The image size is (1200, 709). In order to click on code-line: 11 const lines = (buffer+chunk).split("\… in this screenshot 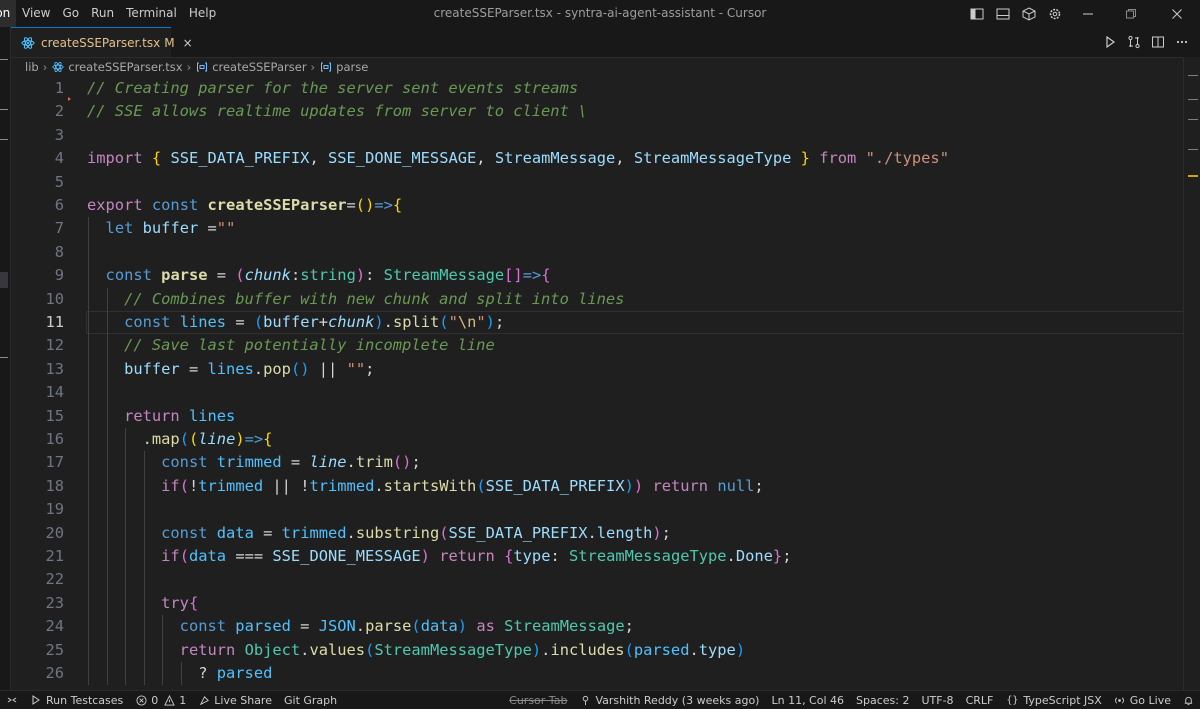, I will do `click(597, 322)`.